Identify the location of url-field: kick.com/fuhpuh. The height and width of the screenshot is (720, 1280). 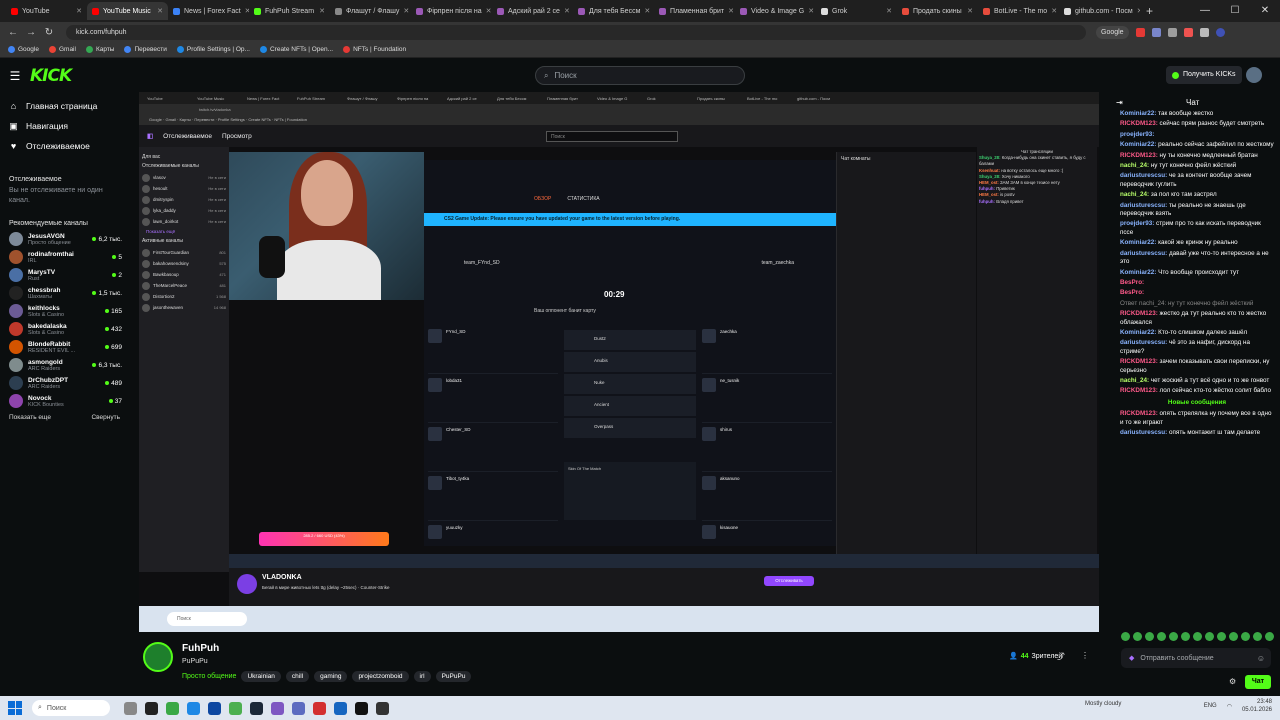
(576, 32).